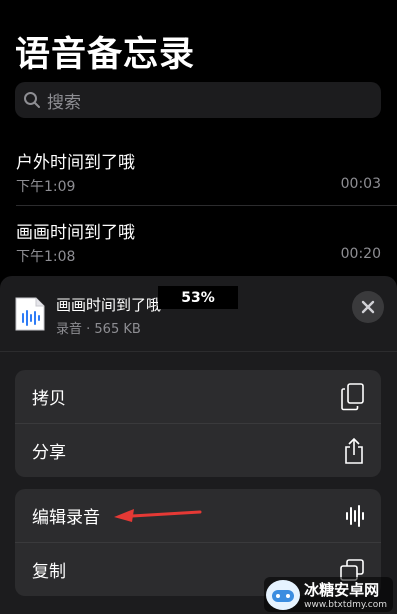 This screenshot has height=614, width=397. What do you see at coordinates (198, 396) in the screenshot?
I see `copy-action: 拷贝` at bounding box center [198, 396].